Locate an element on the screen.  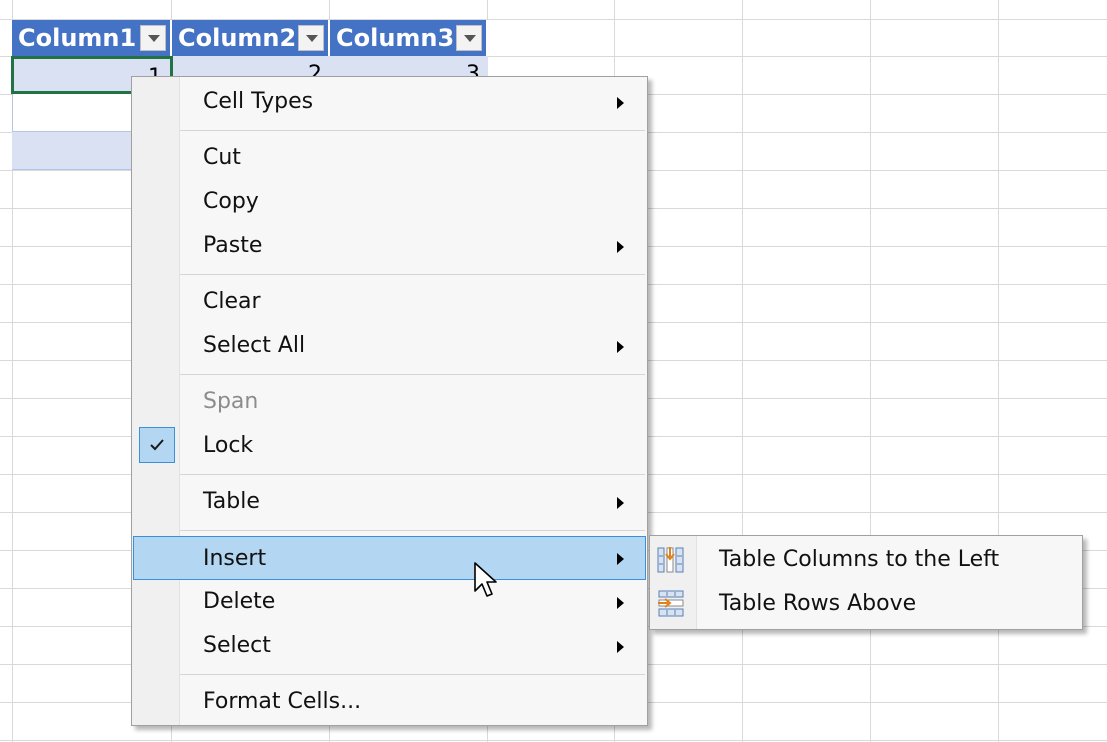
menu-item-label: Insert is located at coordinates (235, 558).